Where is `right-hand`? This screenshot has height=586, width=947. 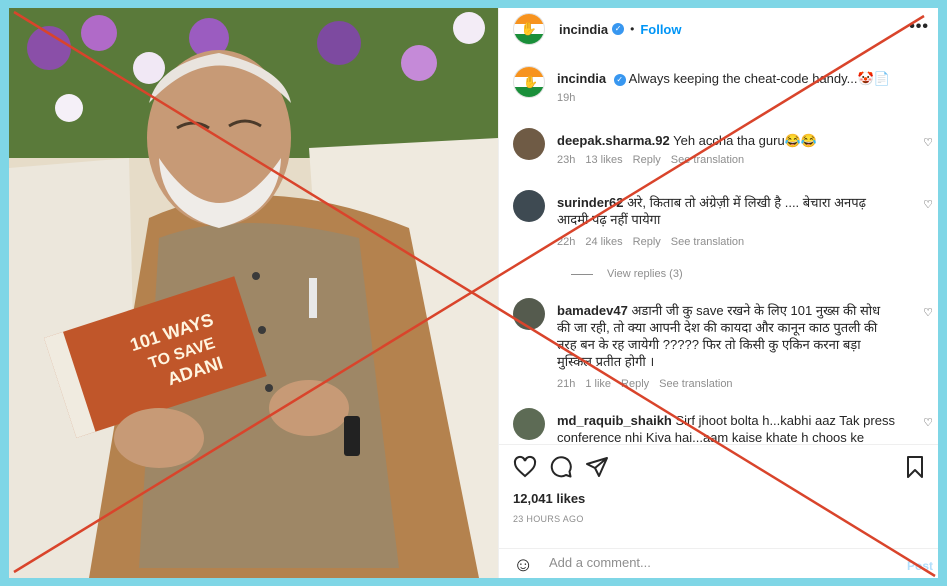 right-hand is located at coordinates (309, 408).